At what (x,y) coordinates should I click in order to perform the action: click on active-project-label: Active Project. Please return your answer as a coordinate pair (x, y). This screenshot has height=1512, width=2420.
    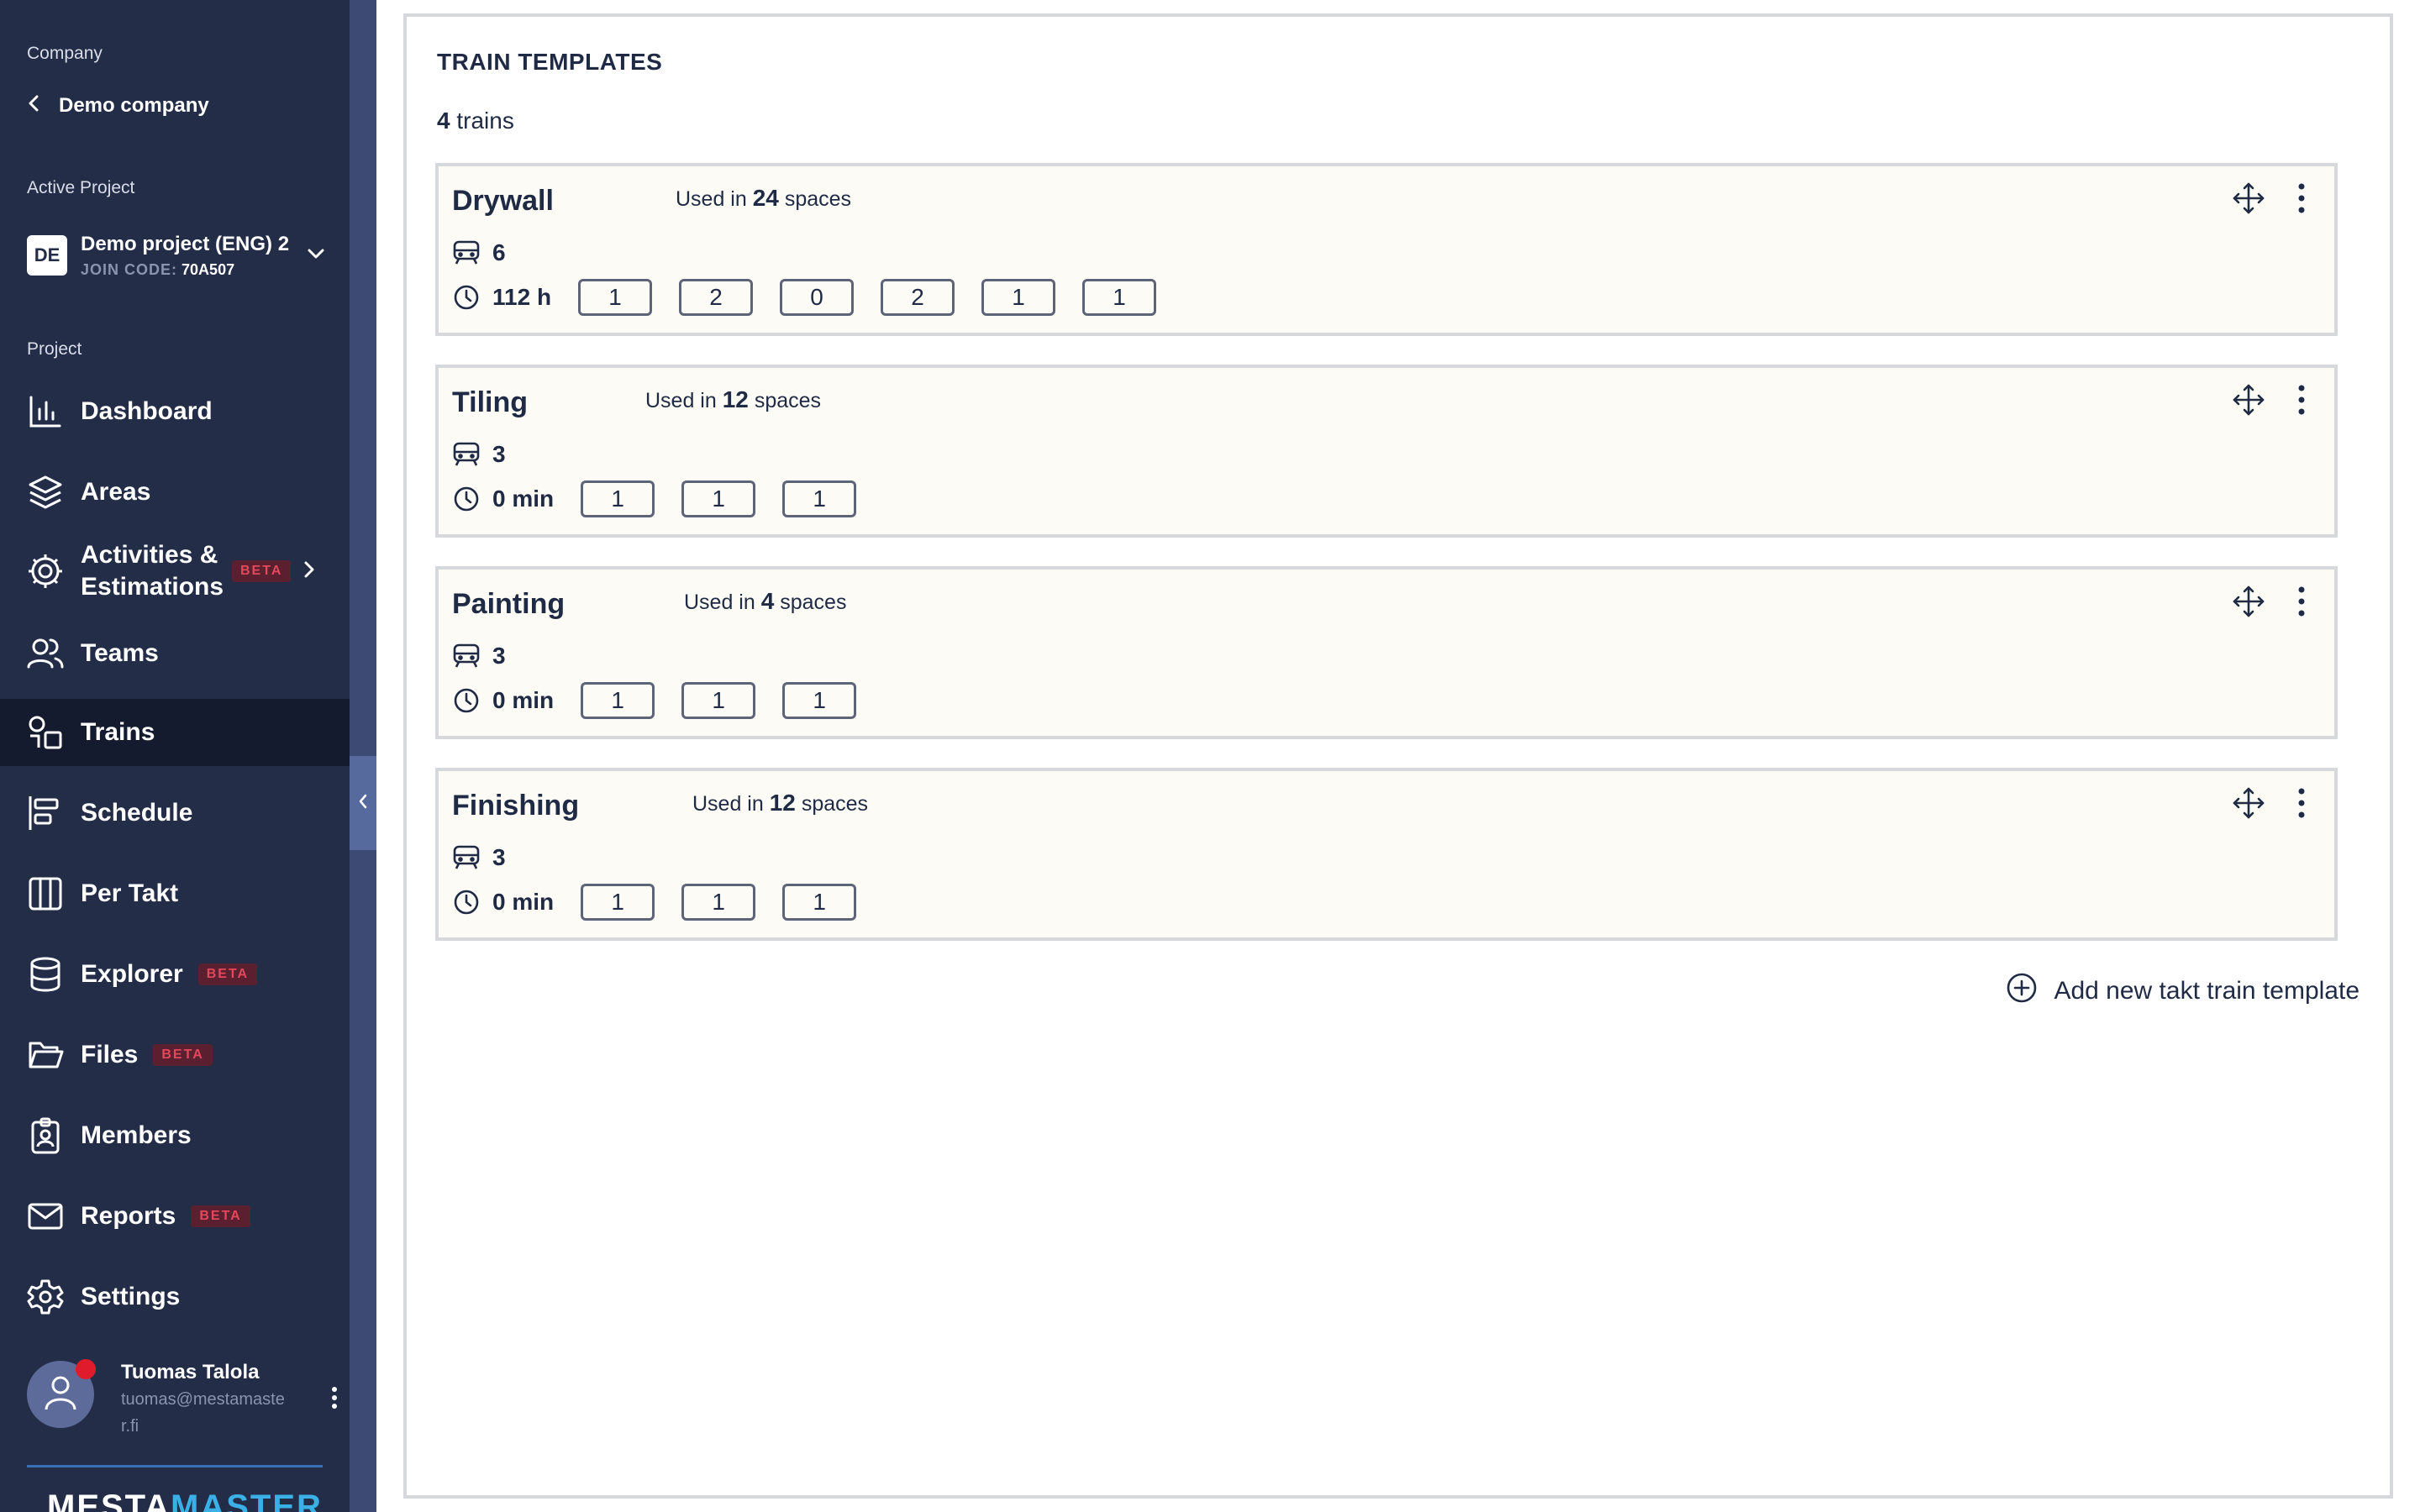
    Looking at the image, I should click on (81, 187).